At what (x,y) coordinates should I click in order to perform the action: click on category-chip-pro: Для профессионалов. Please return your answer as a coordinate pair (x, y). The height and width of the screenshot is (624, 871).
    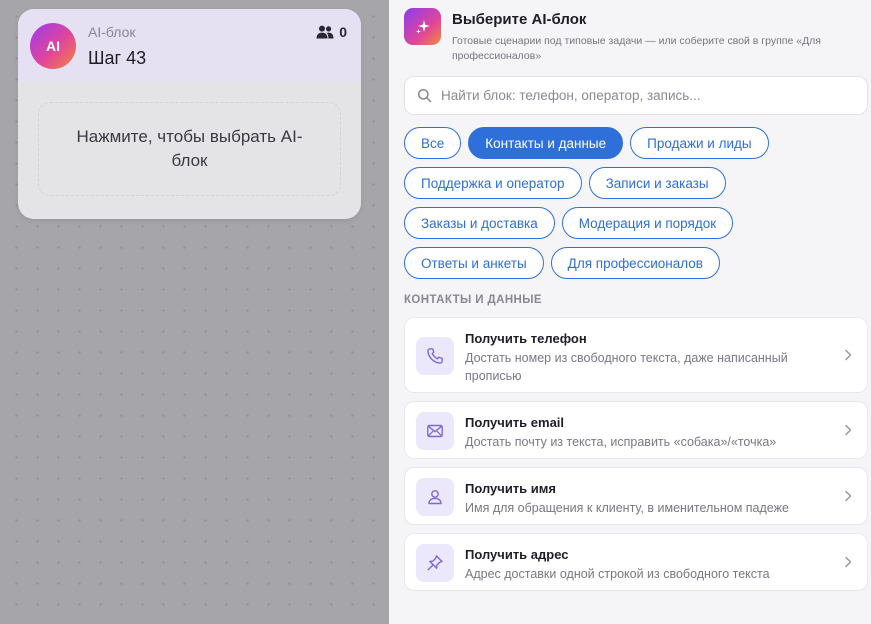
    Looking at the image, I should click on (635, 263).